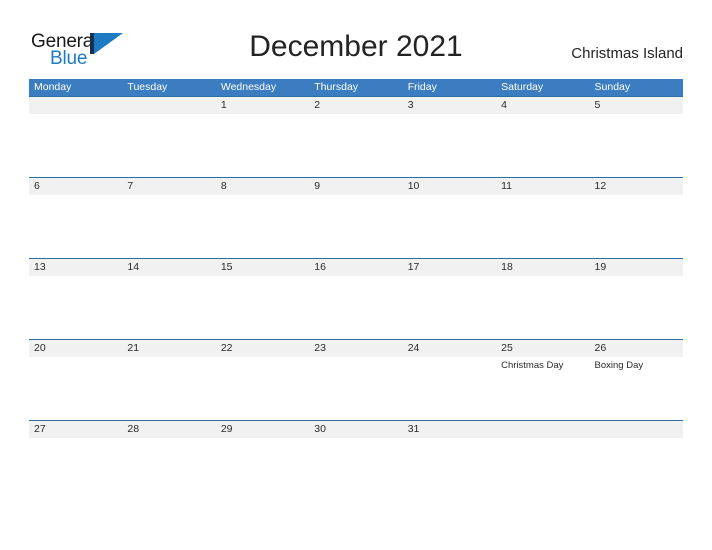 The height and width of the screenshot is (550, 712). Describe the element at coordinates (542, 348) in the screenshot. I see `date-cell: 25` at that location.